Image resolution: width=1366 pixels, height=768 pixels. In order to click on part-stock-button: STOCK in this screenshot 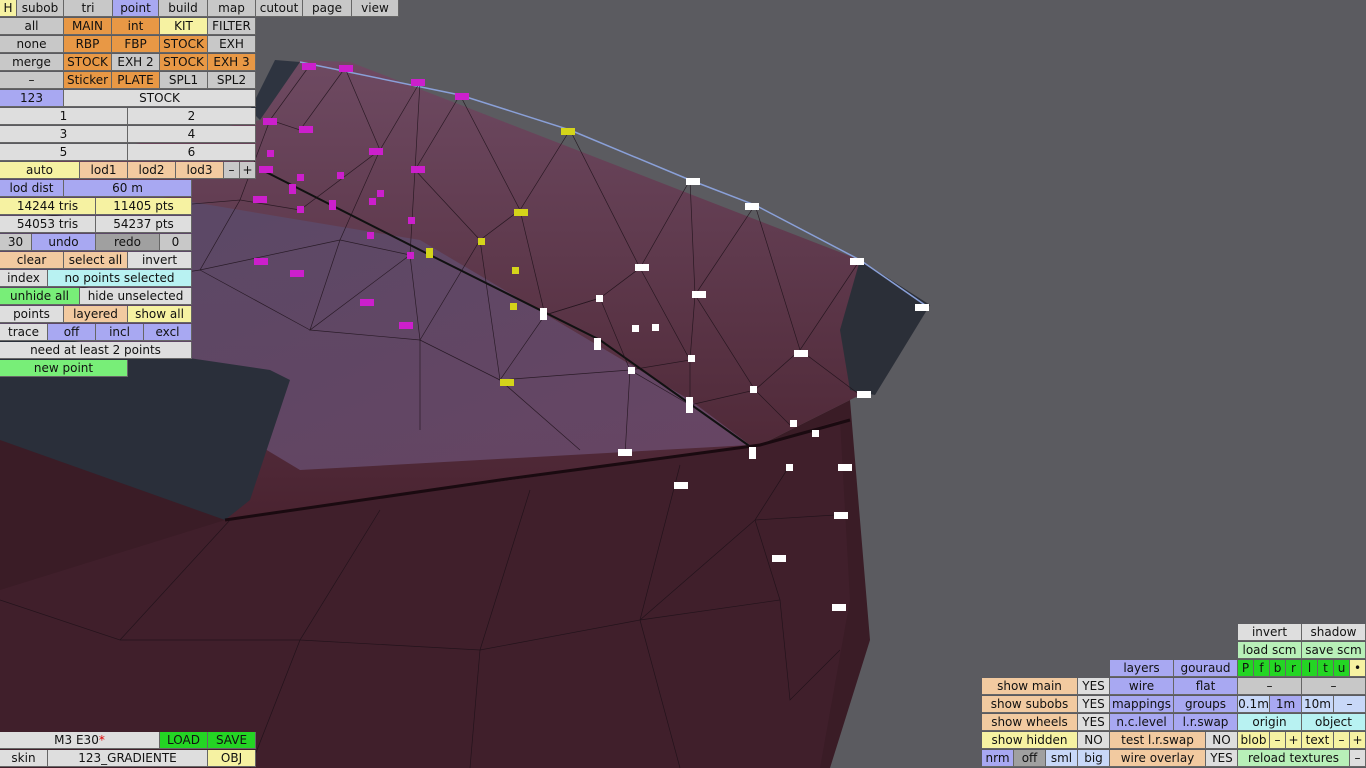, I will do `click(184, 44)`.